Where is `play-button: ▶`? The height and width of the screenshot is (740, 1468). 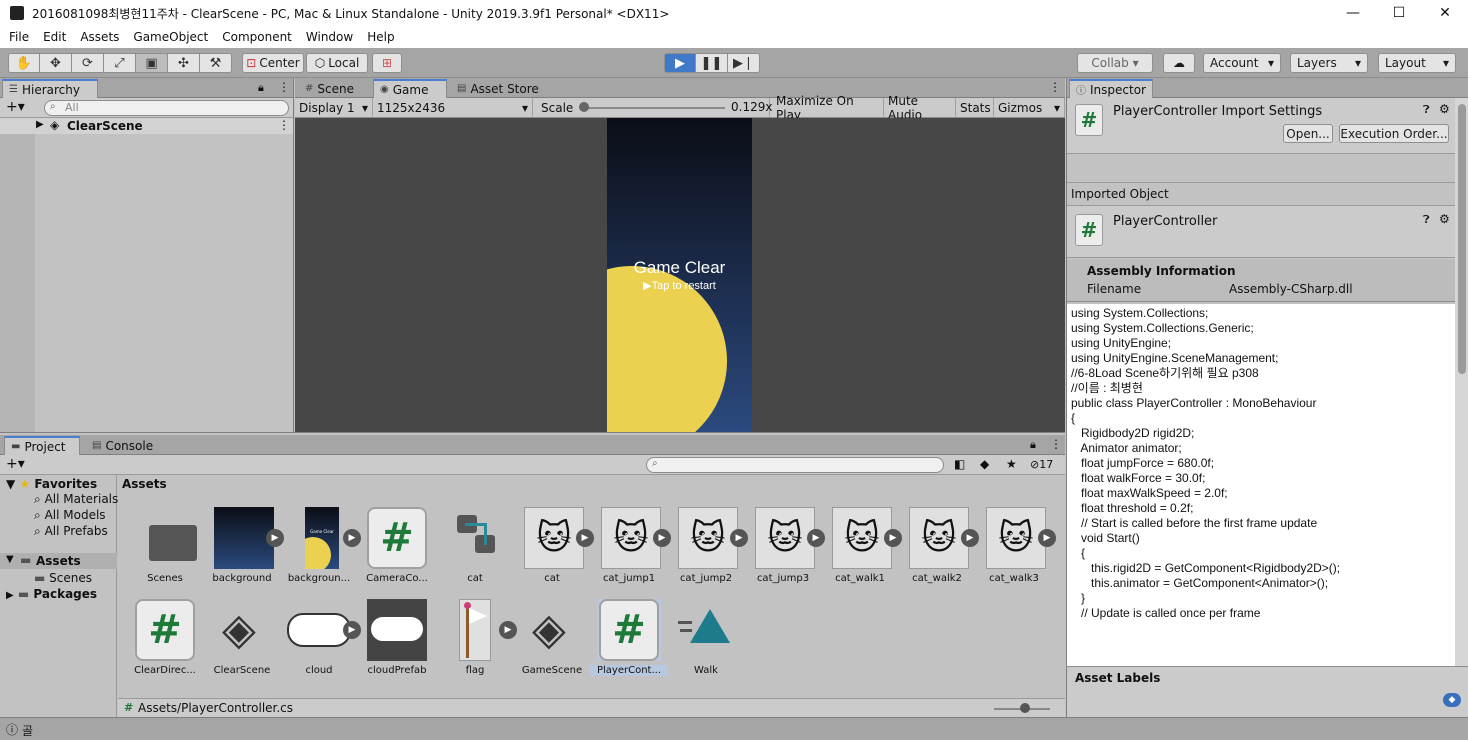
play-button: ▶ is located at coordinates (680, 63).